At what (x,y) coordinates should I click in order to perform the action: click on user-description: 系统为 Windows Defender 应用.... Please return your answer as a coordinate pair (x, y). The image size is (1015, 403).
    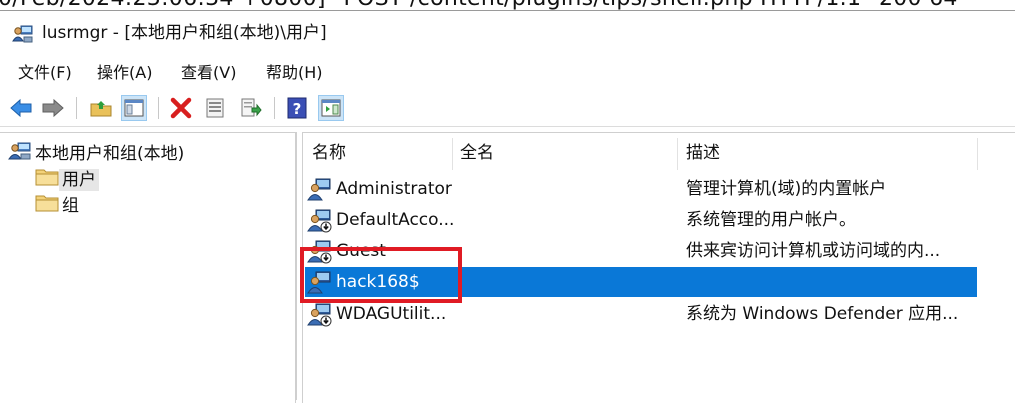
    Looking at the image, I should click on (822, 314).